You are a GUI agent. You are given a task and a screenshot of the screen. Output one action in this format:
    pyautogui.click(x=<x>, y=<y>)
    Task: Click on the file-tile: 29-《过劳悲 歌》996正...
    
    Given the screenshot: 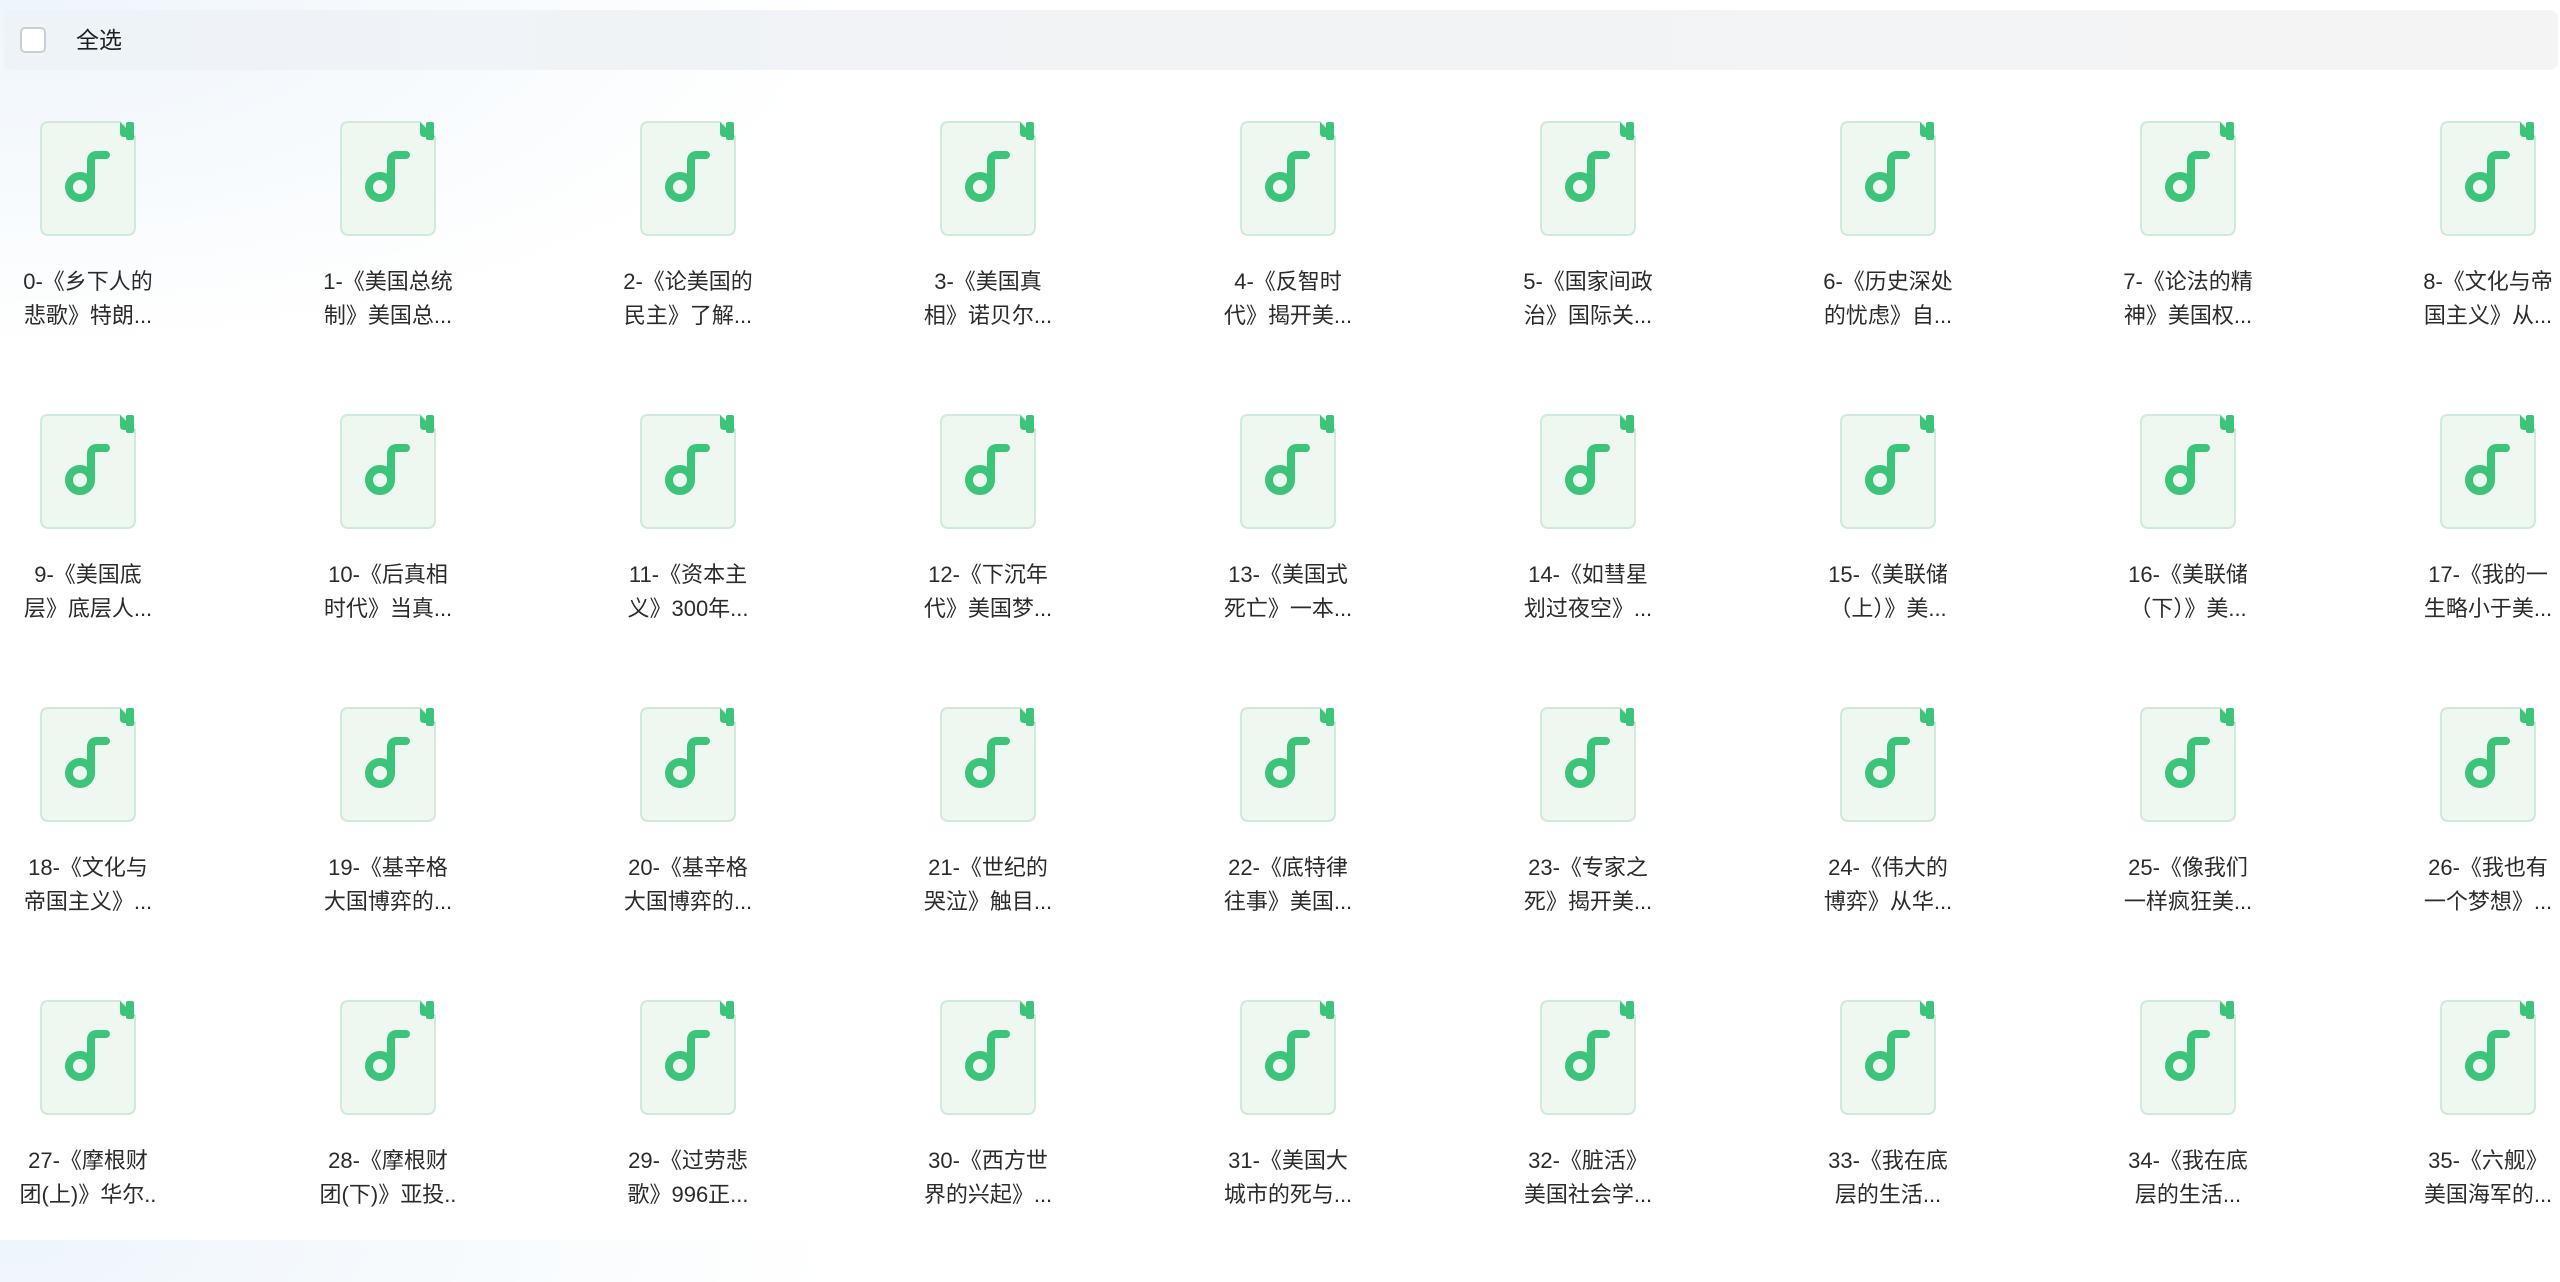 What is the action you would take?
    pyautogui.click(x=750, y=1135)
    